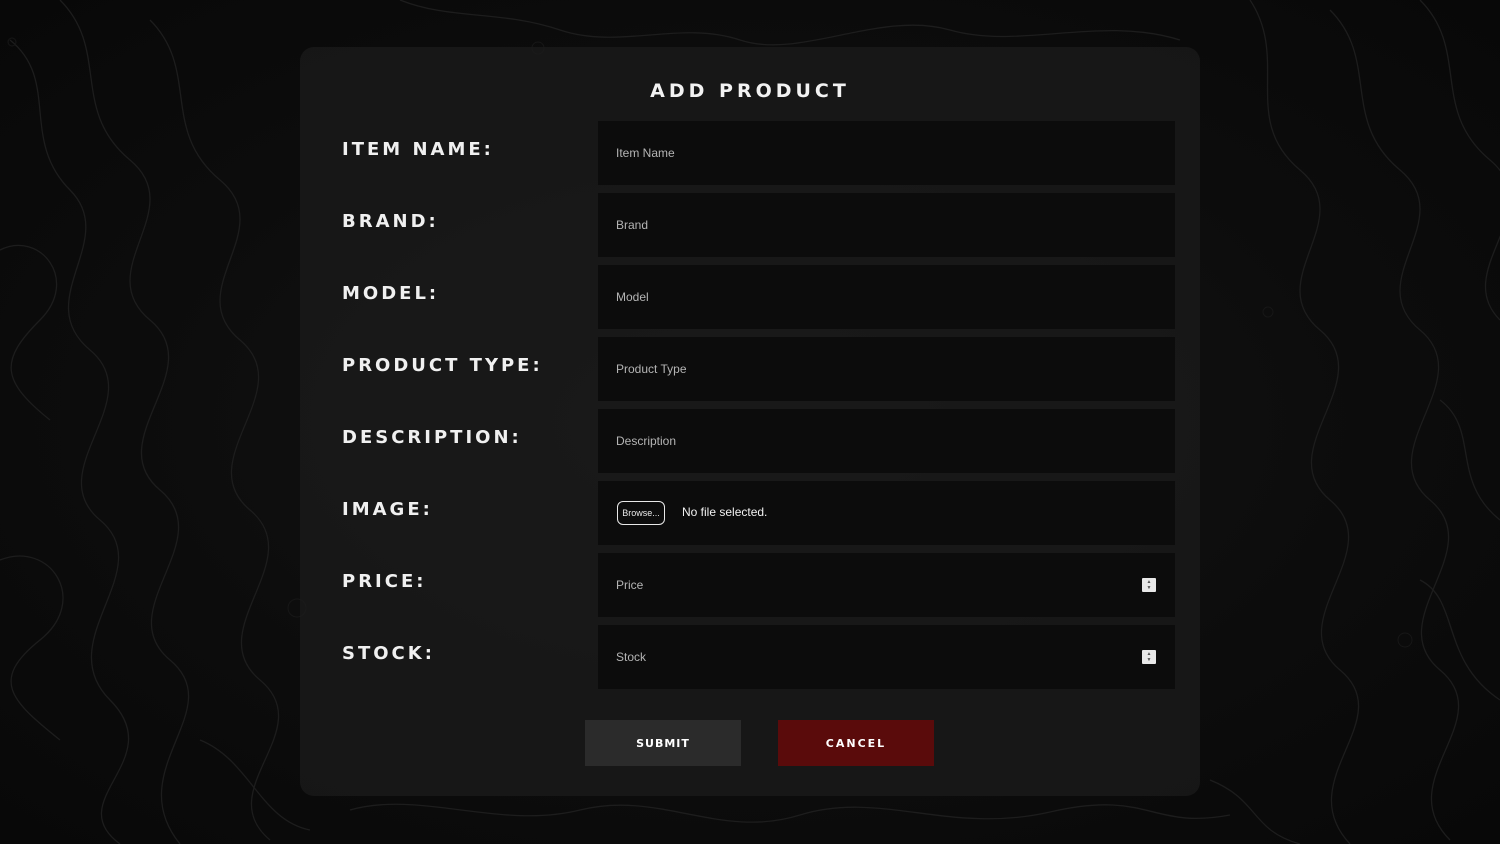  I want to click on product-type-field, so click(886, 369).